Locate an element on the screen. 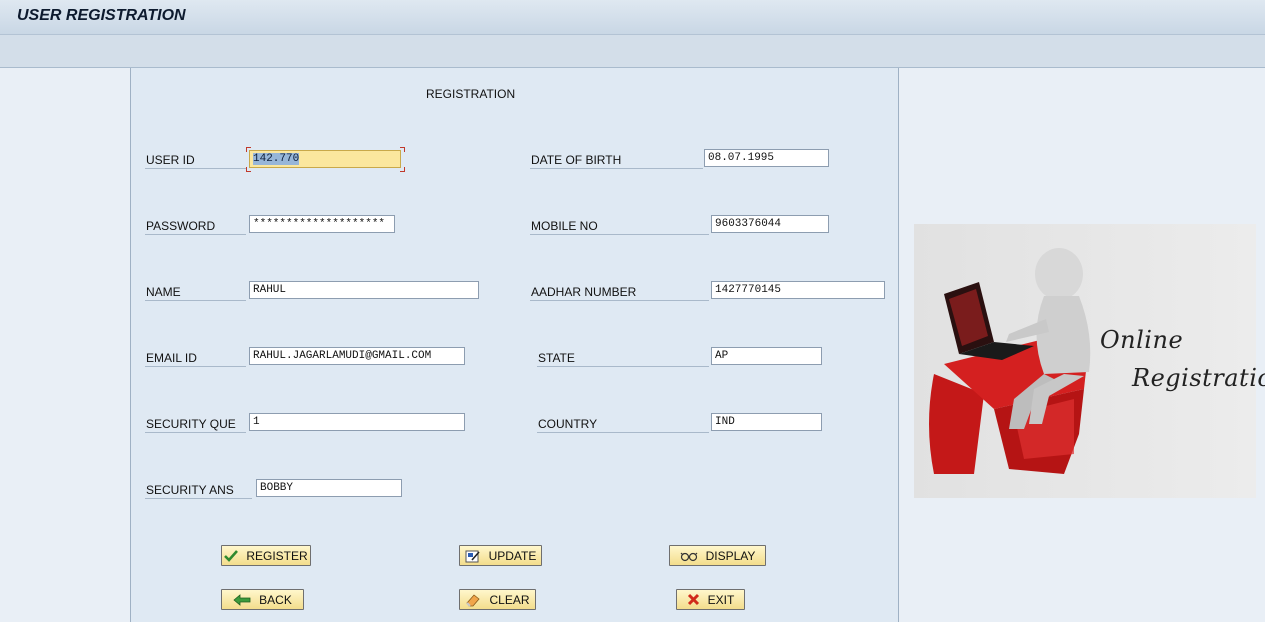 The image size is (1265, 622). mobile-no-label: MOBILE NO is located at coordinates (619, 226).